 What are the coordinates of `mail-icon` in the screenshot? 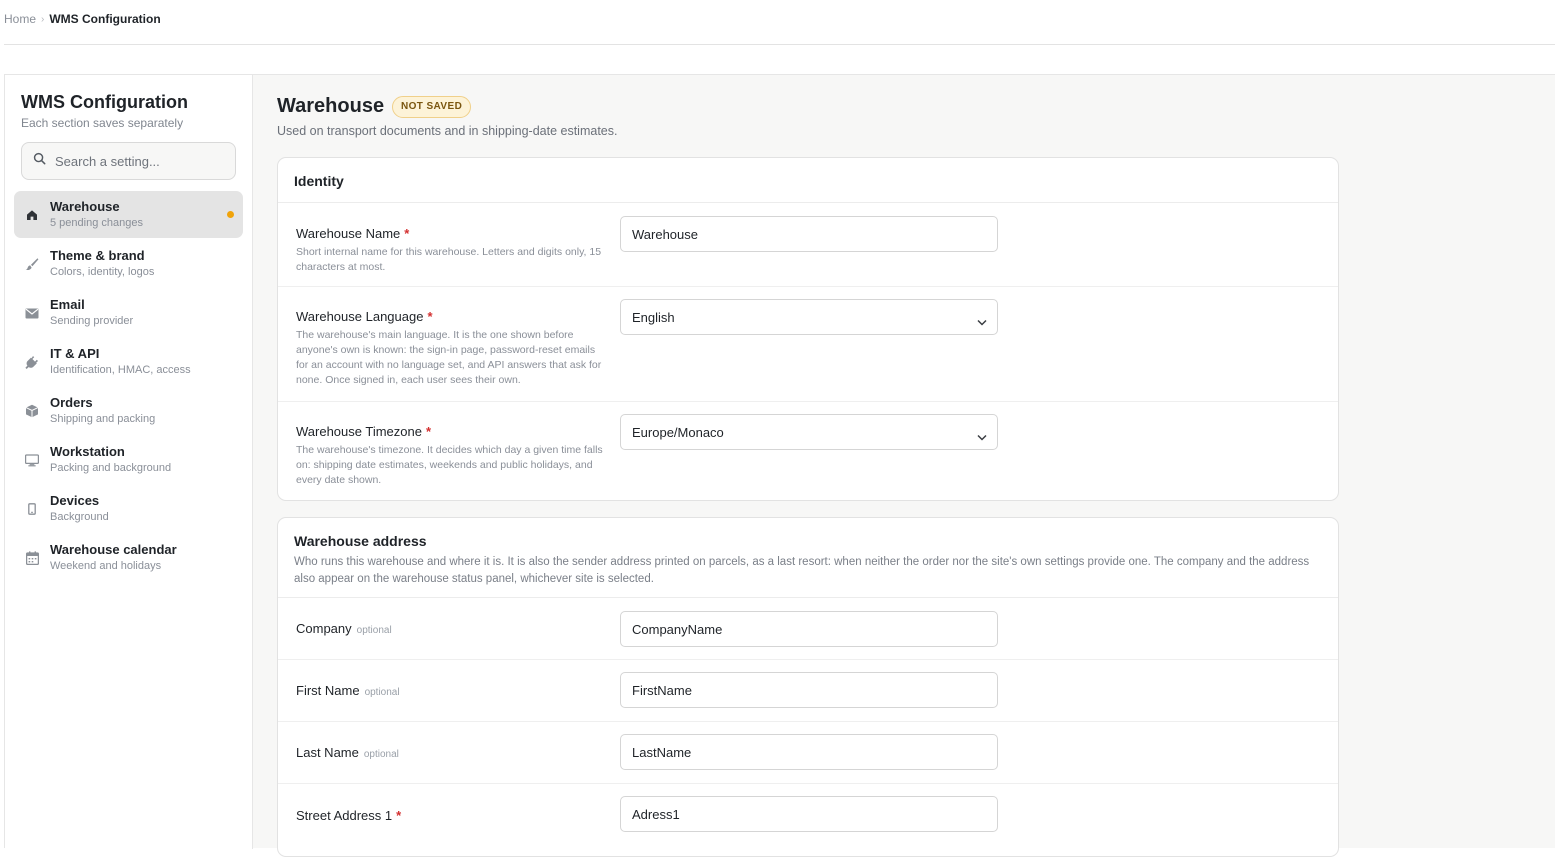 It's located at (32, 313).